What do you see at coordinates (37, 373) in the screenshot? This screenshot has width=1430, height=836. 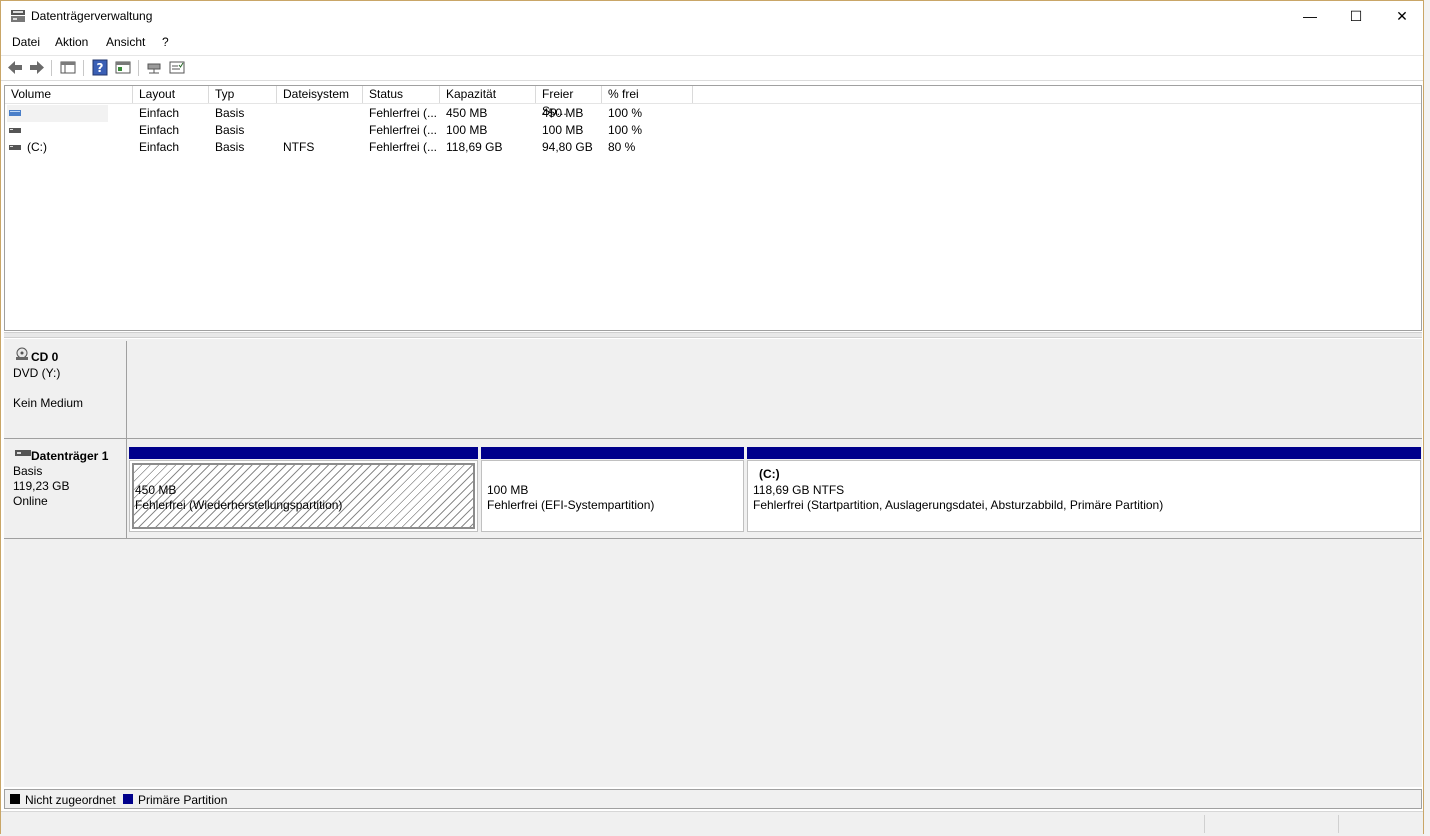 I see `disk-type: DVD (Y:)` at bounding box center [37, 373].